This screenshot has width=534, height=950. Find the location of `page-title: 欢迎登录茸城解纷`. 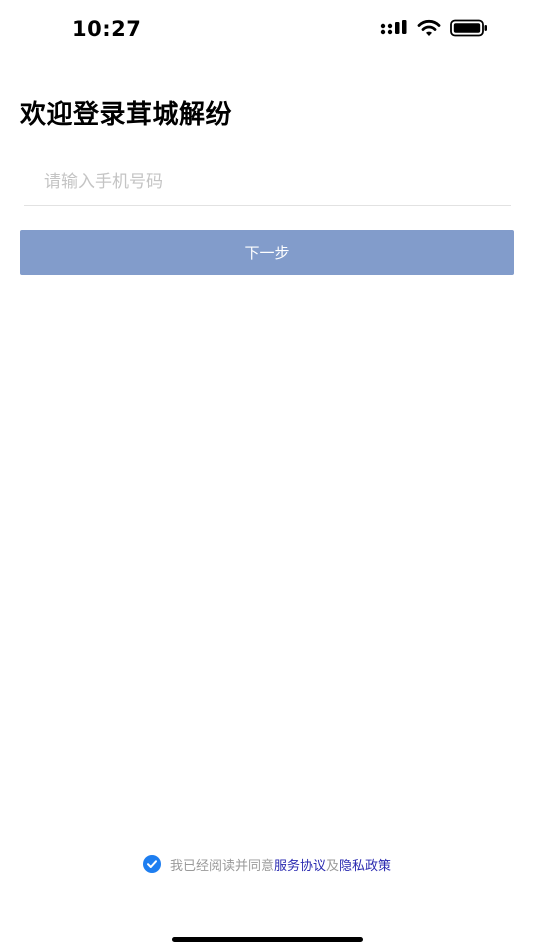

page-title: 欢迎登录茸城解纷 is located at coordinates (126, 115).